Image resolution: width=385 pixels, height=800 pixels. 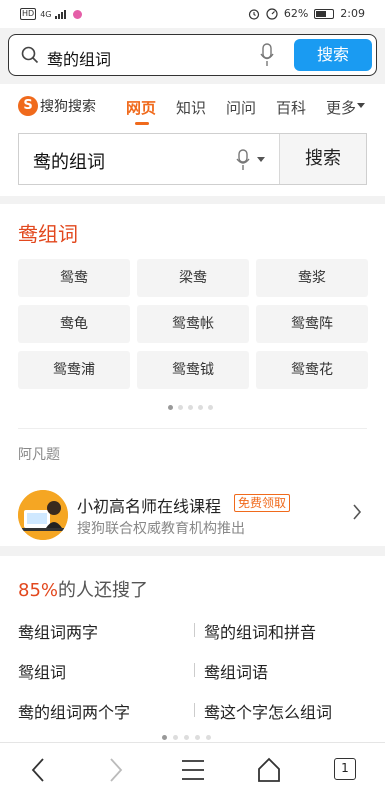 I want to click on sogou-logo: S 搜狗搜索, so click(x=57, y=106).